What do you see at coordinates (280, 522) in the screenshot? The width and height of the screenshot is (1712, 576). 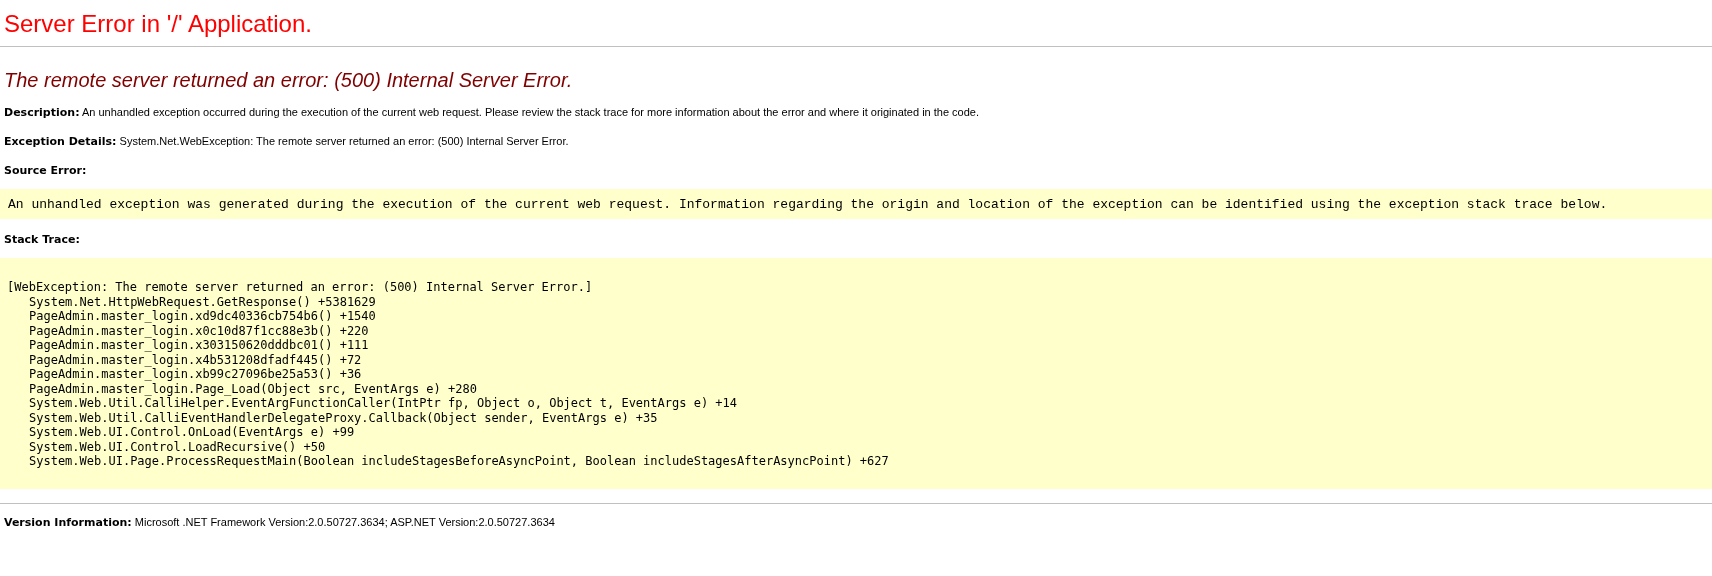 I see `version-information-text: Version Information: Microsoft .NET Framework Version:2.0.50727.3634; ASP.NET Version:2.0.50727.3634` at bounding box center [280, 522].